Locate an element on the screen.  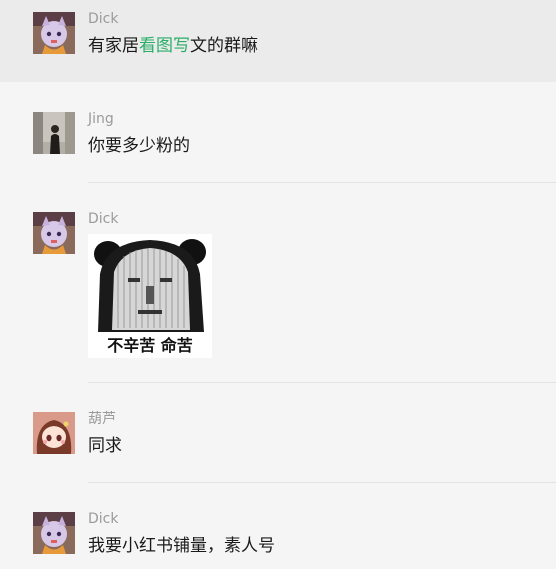
message-text: 你要多少粉的 is located at coordinates (139, 146).